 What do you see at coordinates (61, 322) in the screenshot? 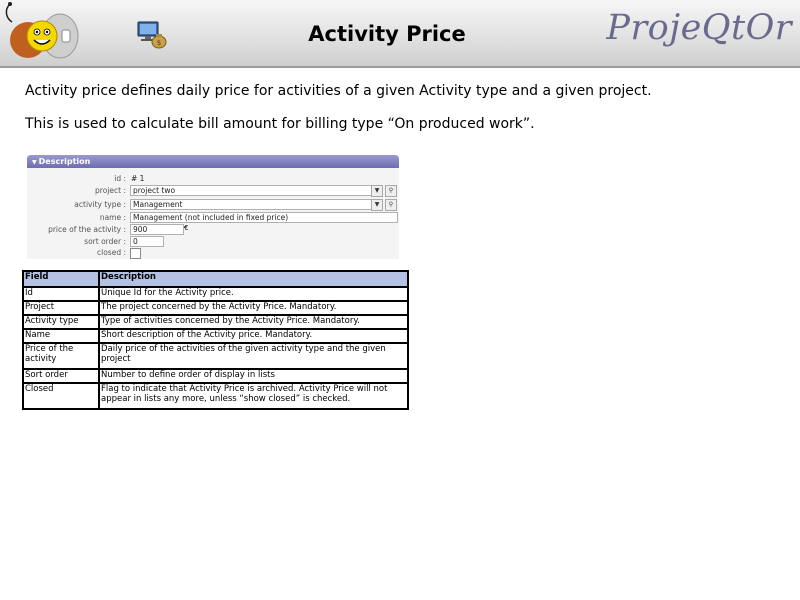
I see `field-cell: Activity type` at bounding box center [61, 322].